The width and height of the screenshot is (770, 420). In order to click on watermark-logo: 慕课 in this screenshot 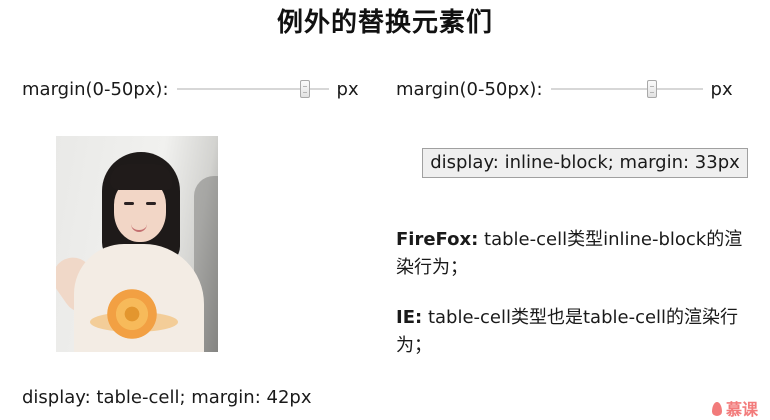, I will do `click(735, 408)`.